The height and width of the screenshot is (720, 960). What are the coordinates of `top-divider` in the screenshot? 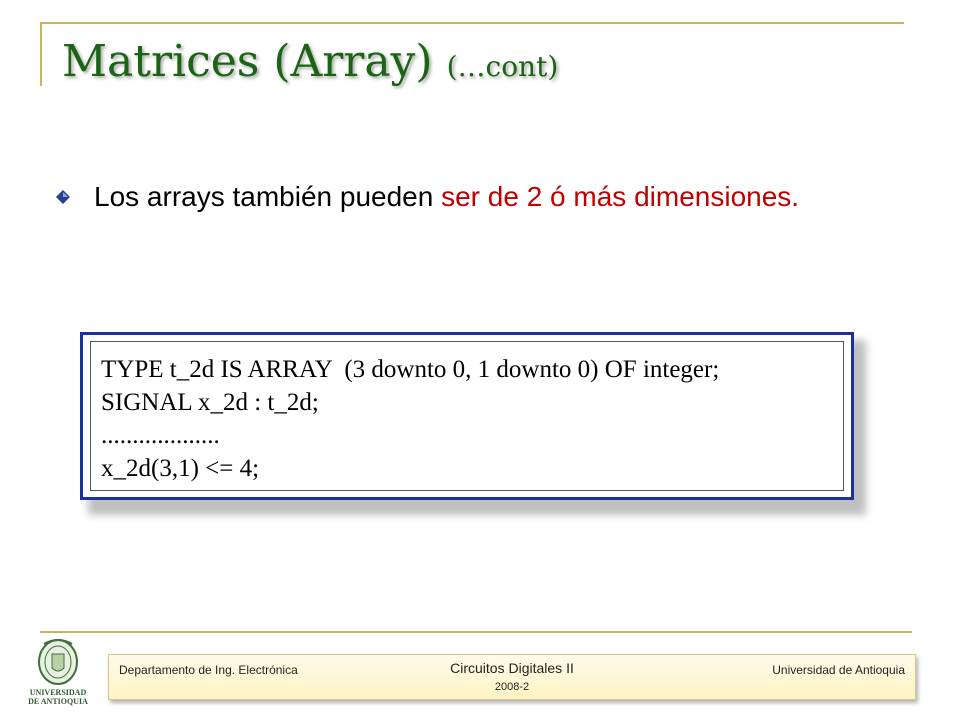 It's located at (472, 23).